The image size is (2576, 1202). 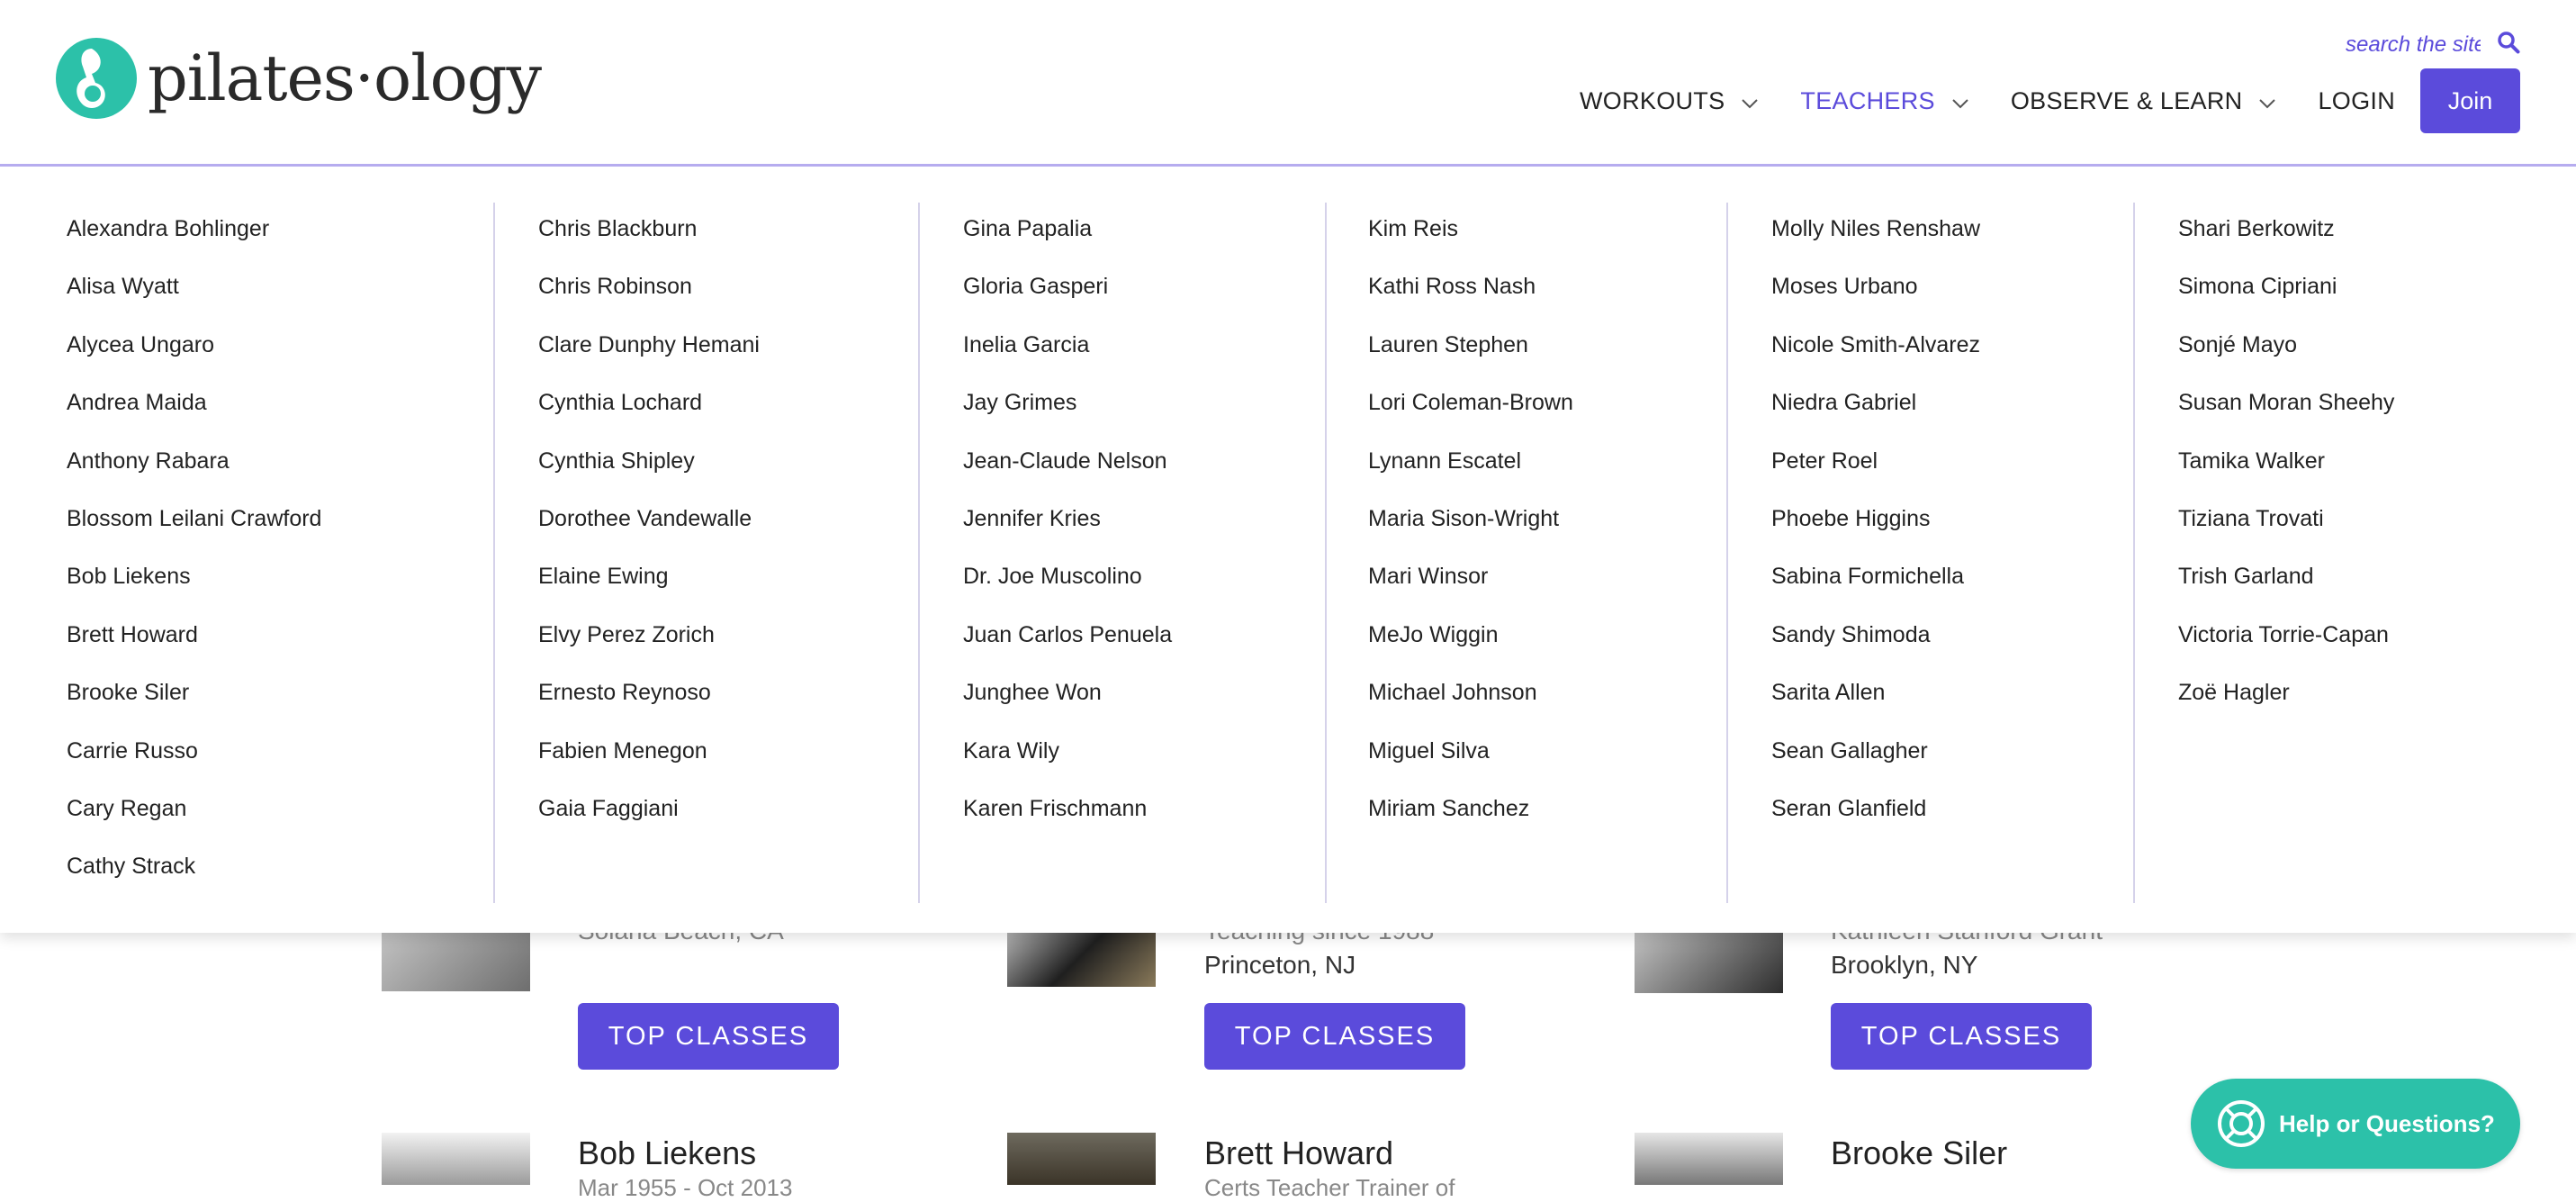 What do you see at coordinates (1919, 1153) in the screenshot?
I see `teacher-name: Brooke Siler` at bounding box center [1919, 1153].